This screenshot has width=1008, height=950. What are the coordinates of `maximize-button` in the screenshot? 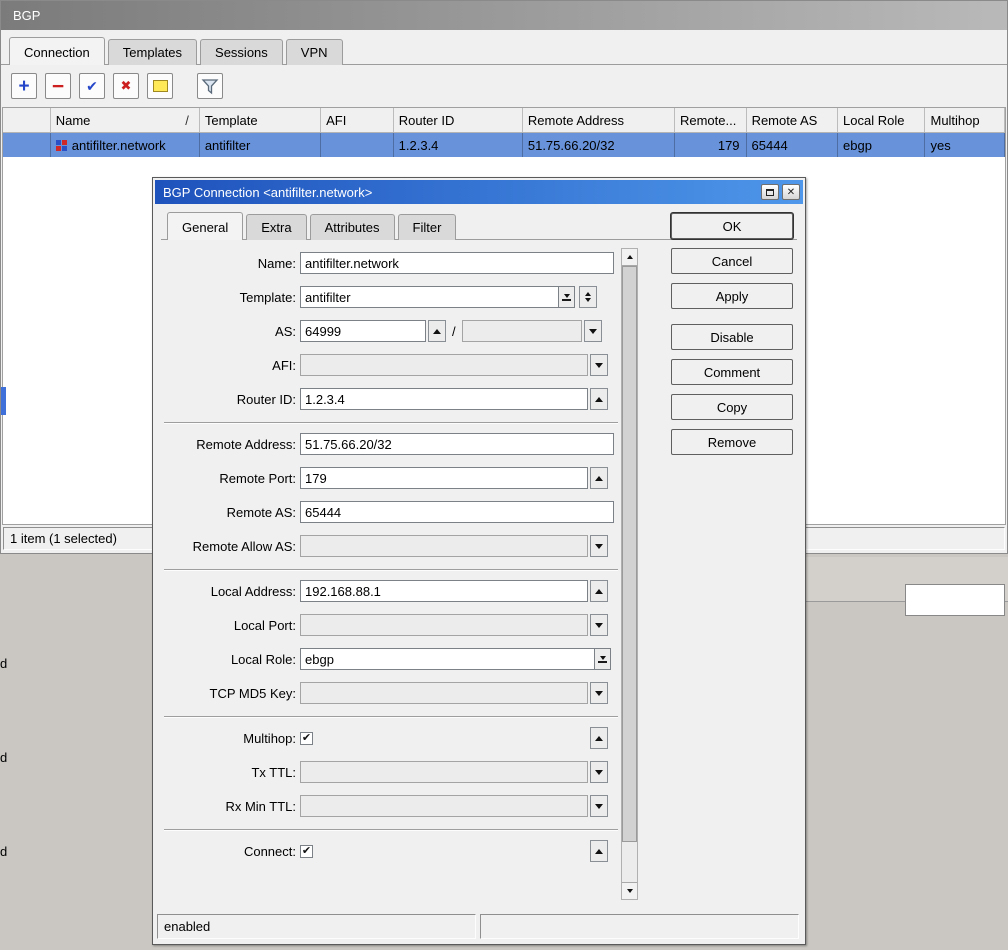 It's located at (770, 192).